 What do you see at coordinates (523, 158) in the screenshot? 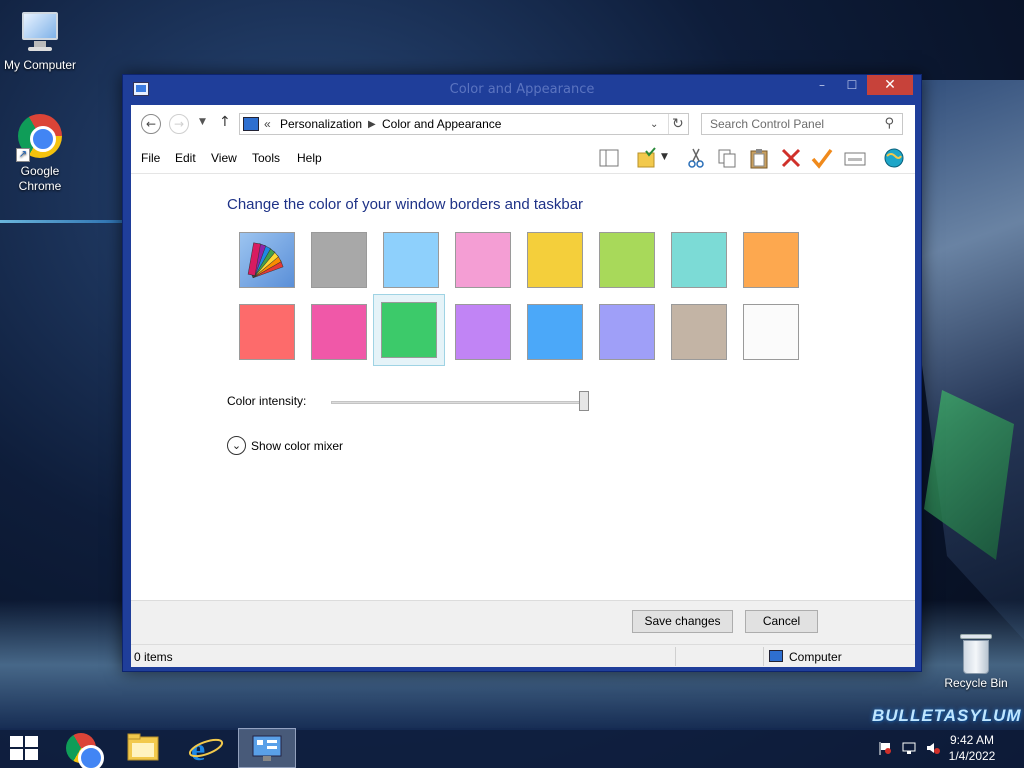
I see `menu-bar: File Edit View Tools Help ▼` at bounding box center [523, 158].